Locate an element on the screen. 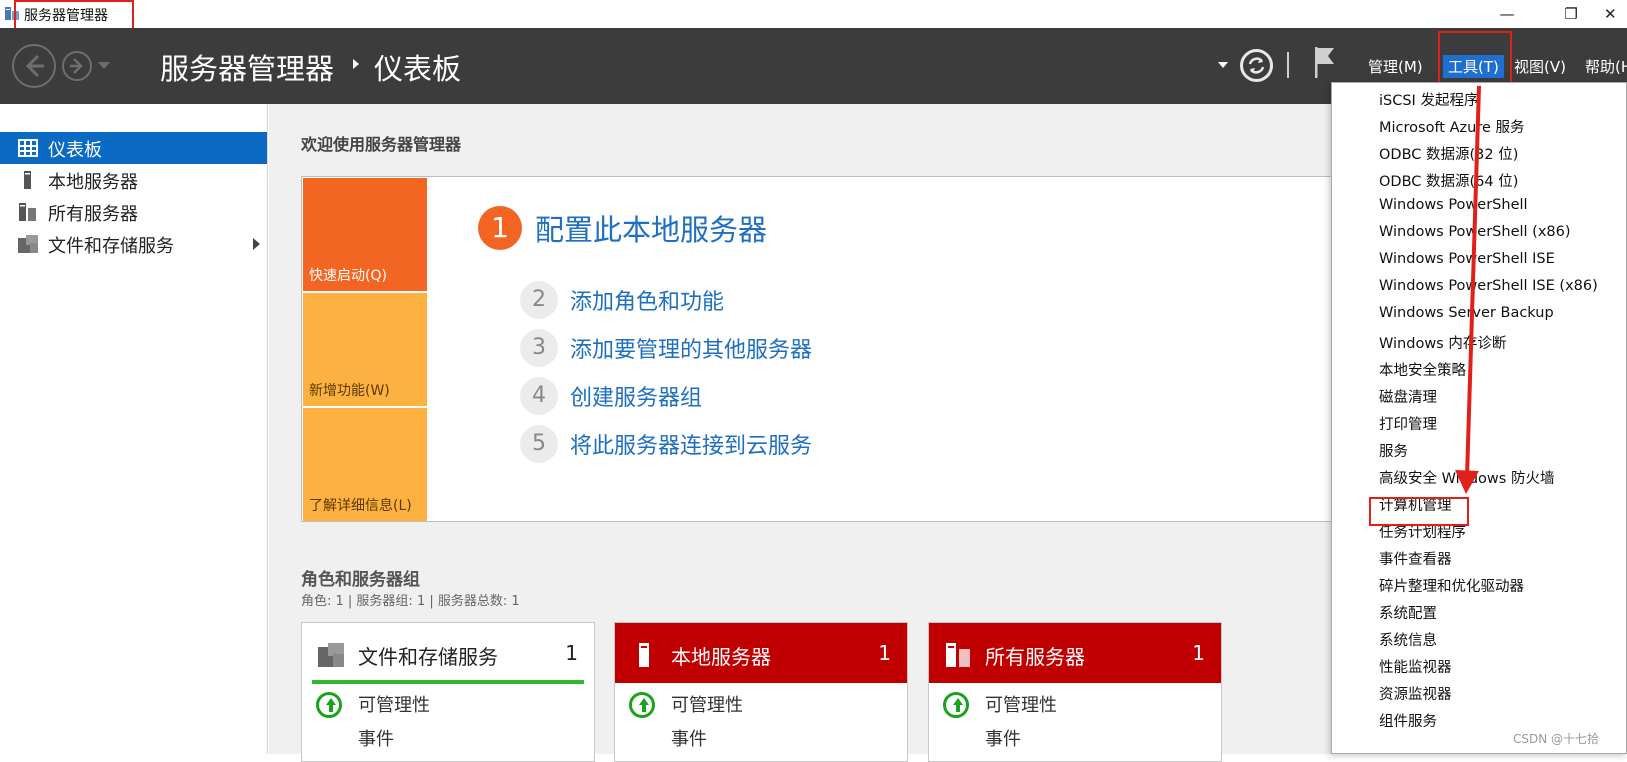  sidebar: 仪表板 本地服务器 所有服务器 文件和存储服务 is located at coordinates (134, 429).